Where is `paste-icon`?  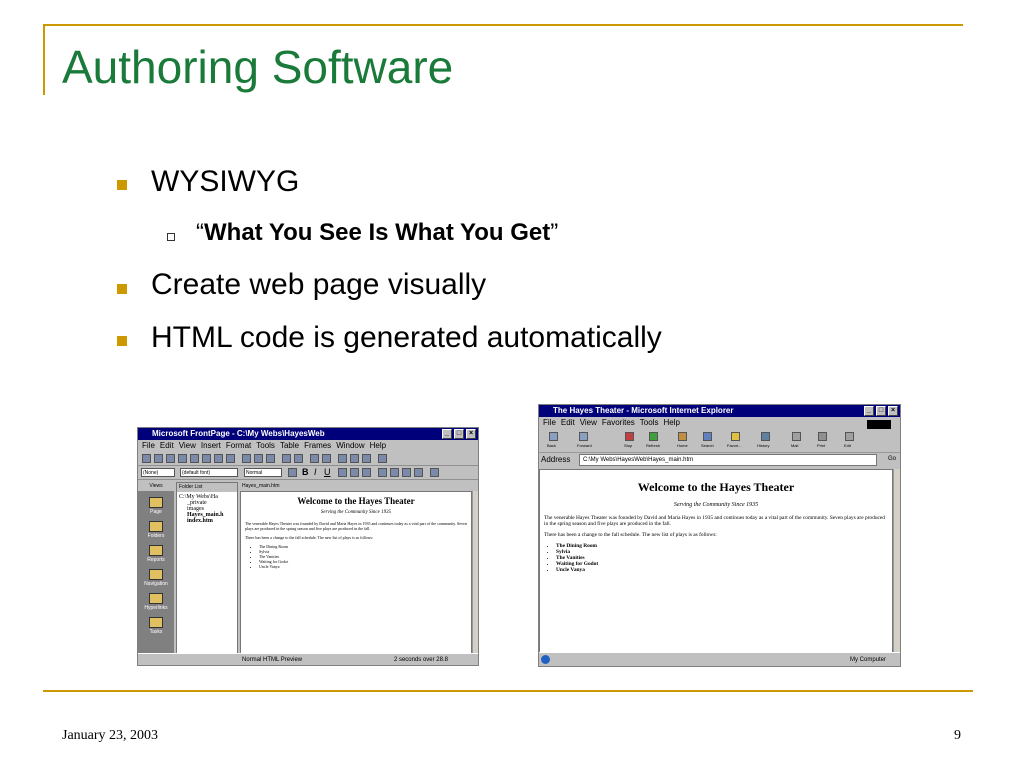
paste-icon is located at coordinates (270, 458).